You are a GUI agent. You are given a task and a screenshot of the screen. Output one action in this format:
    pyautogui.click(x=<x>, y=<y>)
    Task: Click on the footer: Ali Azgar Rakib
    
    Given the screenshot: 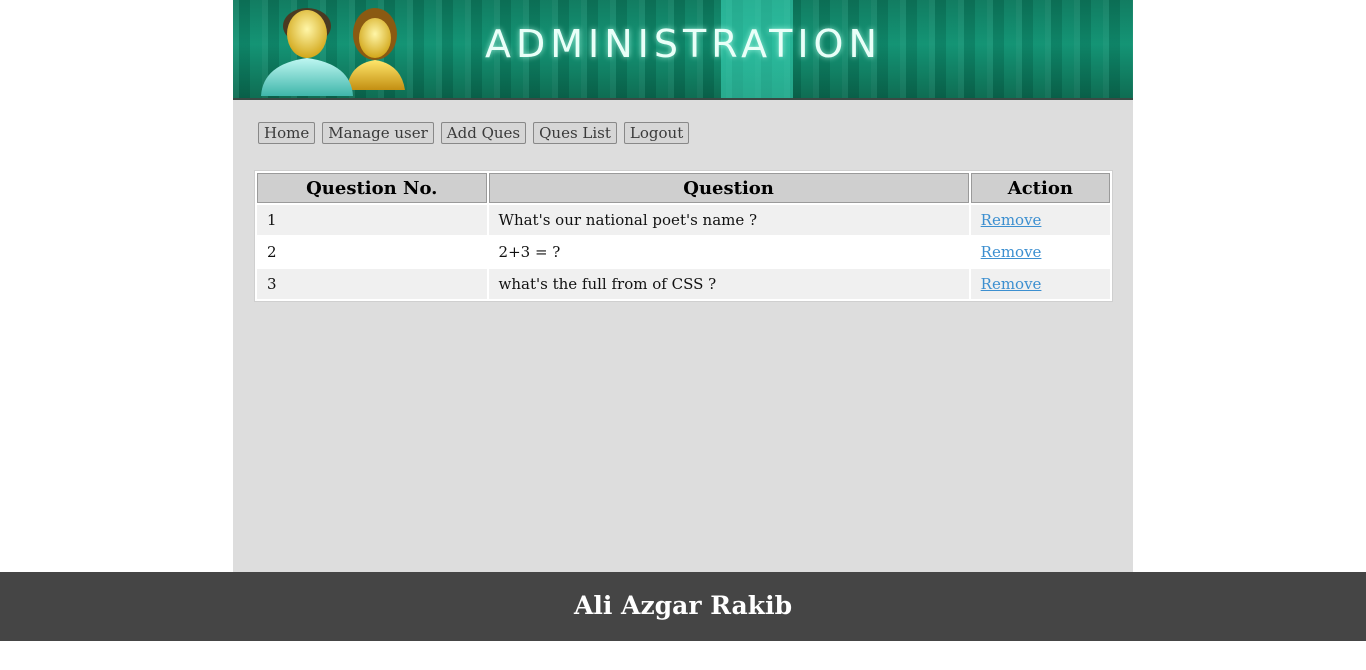 What is the action you would take?
    pyautogui.click(x=683, y=606)
    